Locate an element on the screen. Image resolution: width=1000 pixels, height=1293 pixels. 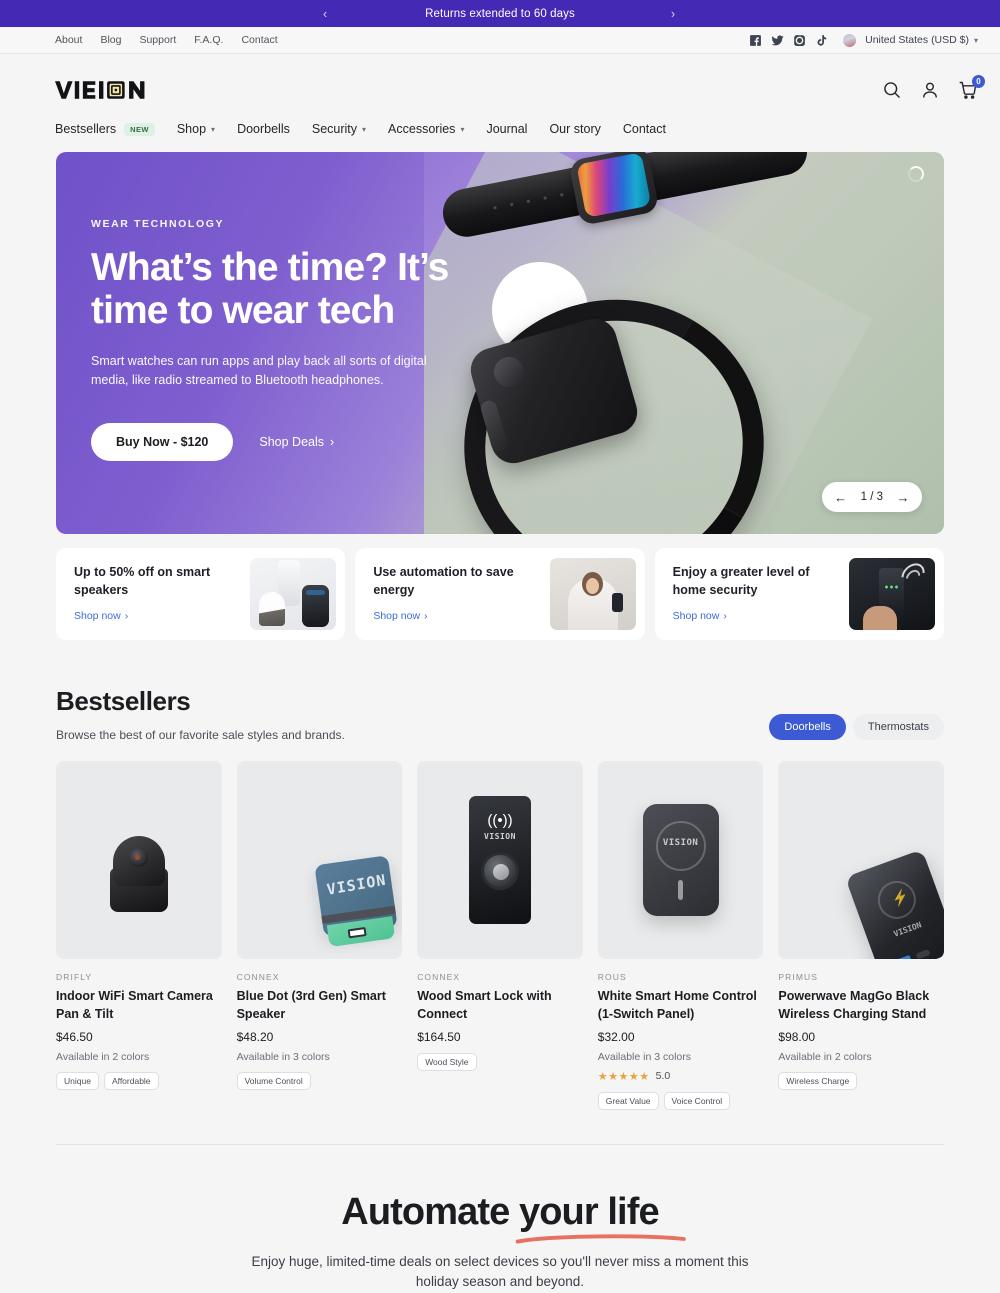
tiktok-icon is located at coordinates (821, 40).